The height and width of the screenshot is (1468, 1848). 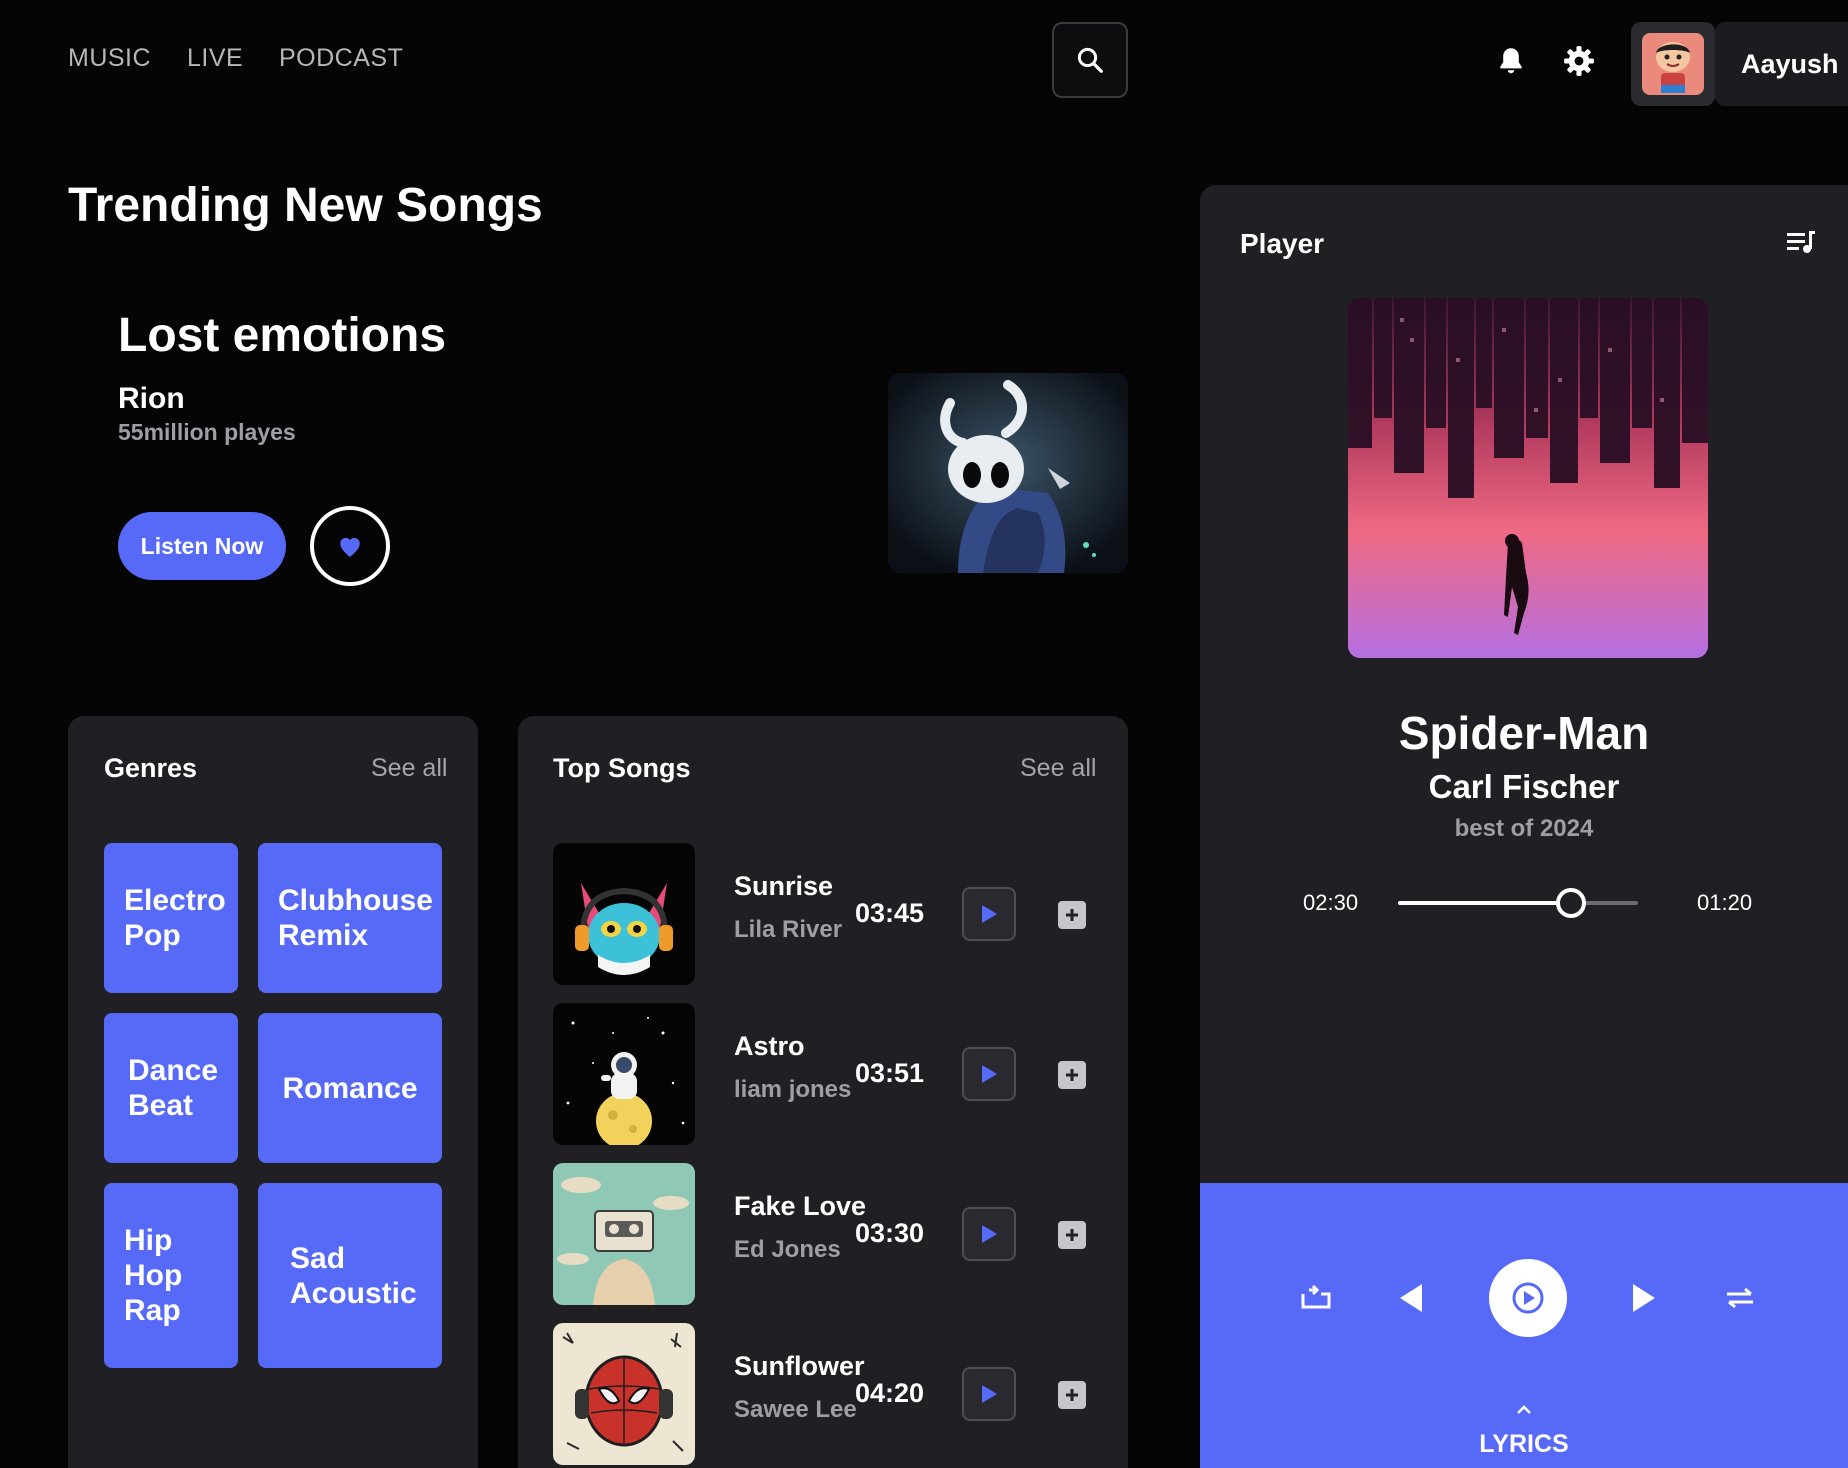 I want to click on repeat-button, so click(x=1316, y=1298).